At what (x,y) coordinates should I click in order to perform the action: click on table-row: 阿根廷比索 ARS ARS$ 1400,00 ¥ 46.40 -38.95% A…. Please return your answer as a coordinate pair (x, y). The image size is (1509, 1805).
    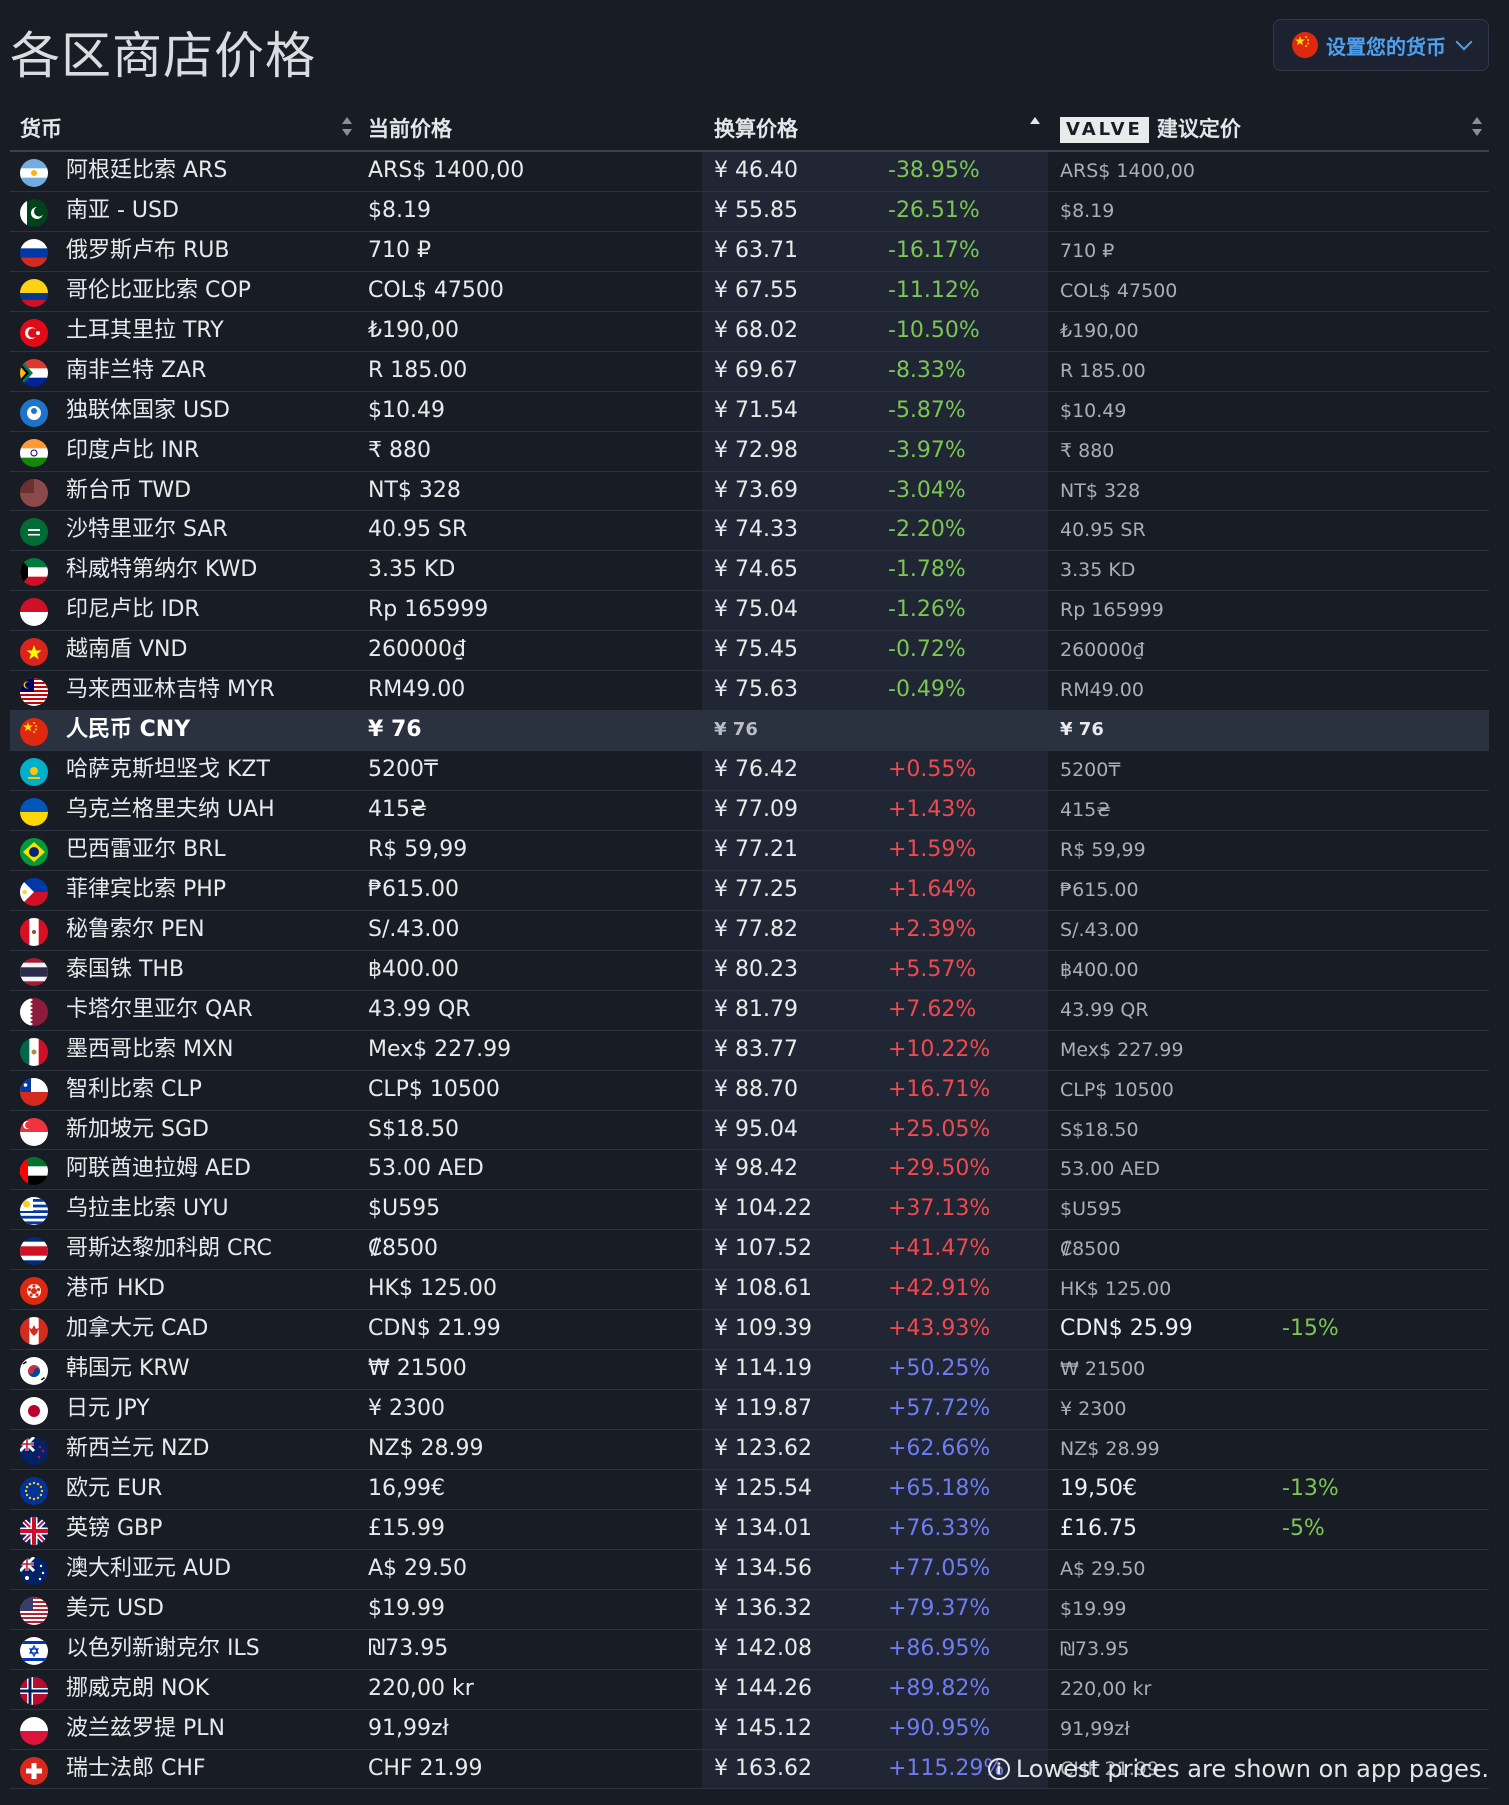
    Looking at the image, I should click on (749, 172).